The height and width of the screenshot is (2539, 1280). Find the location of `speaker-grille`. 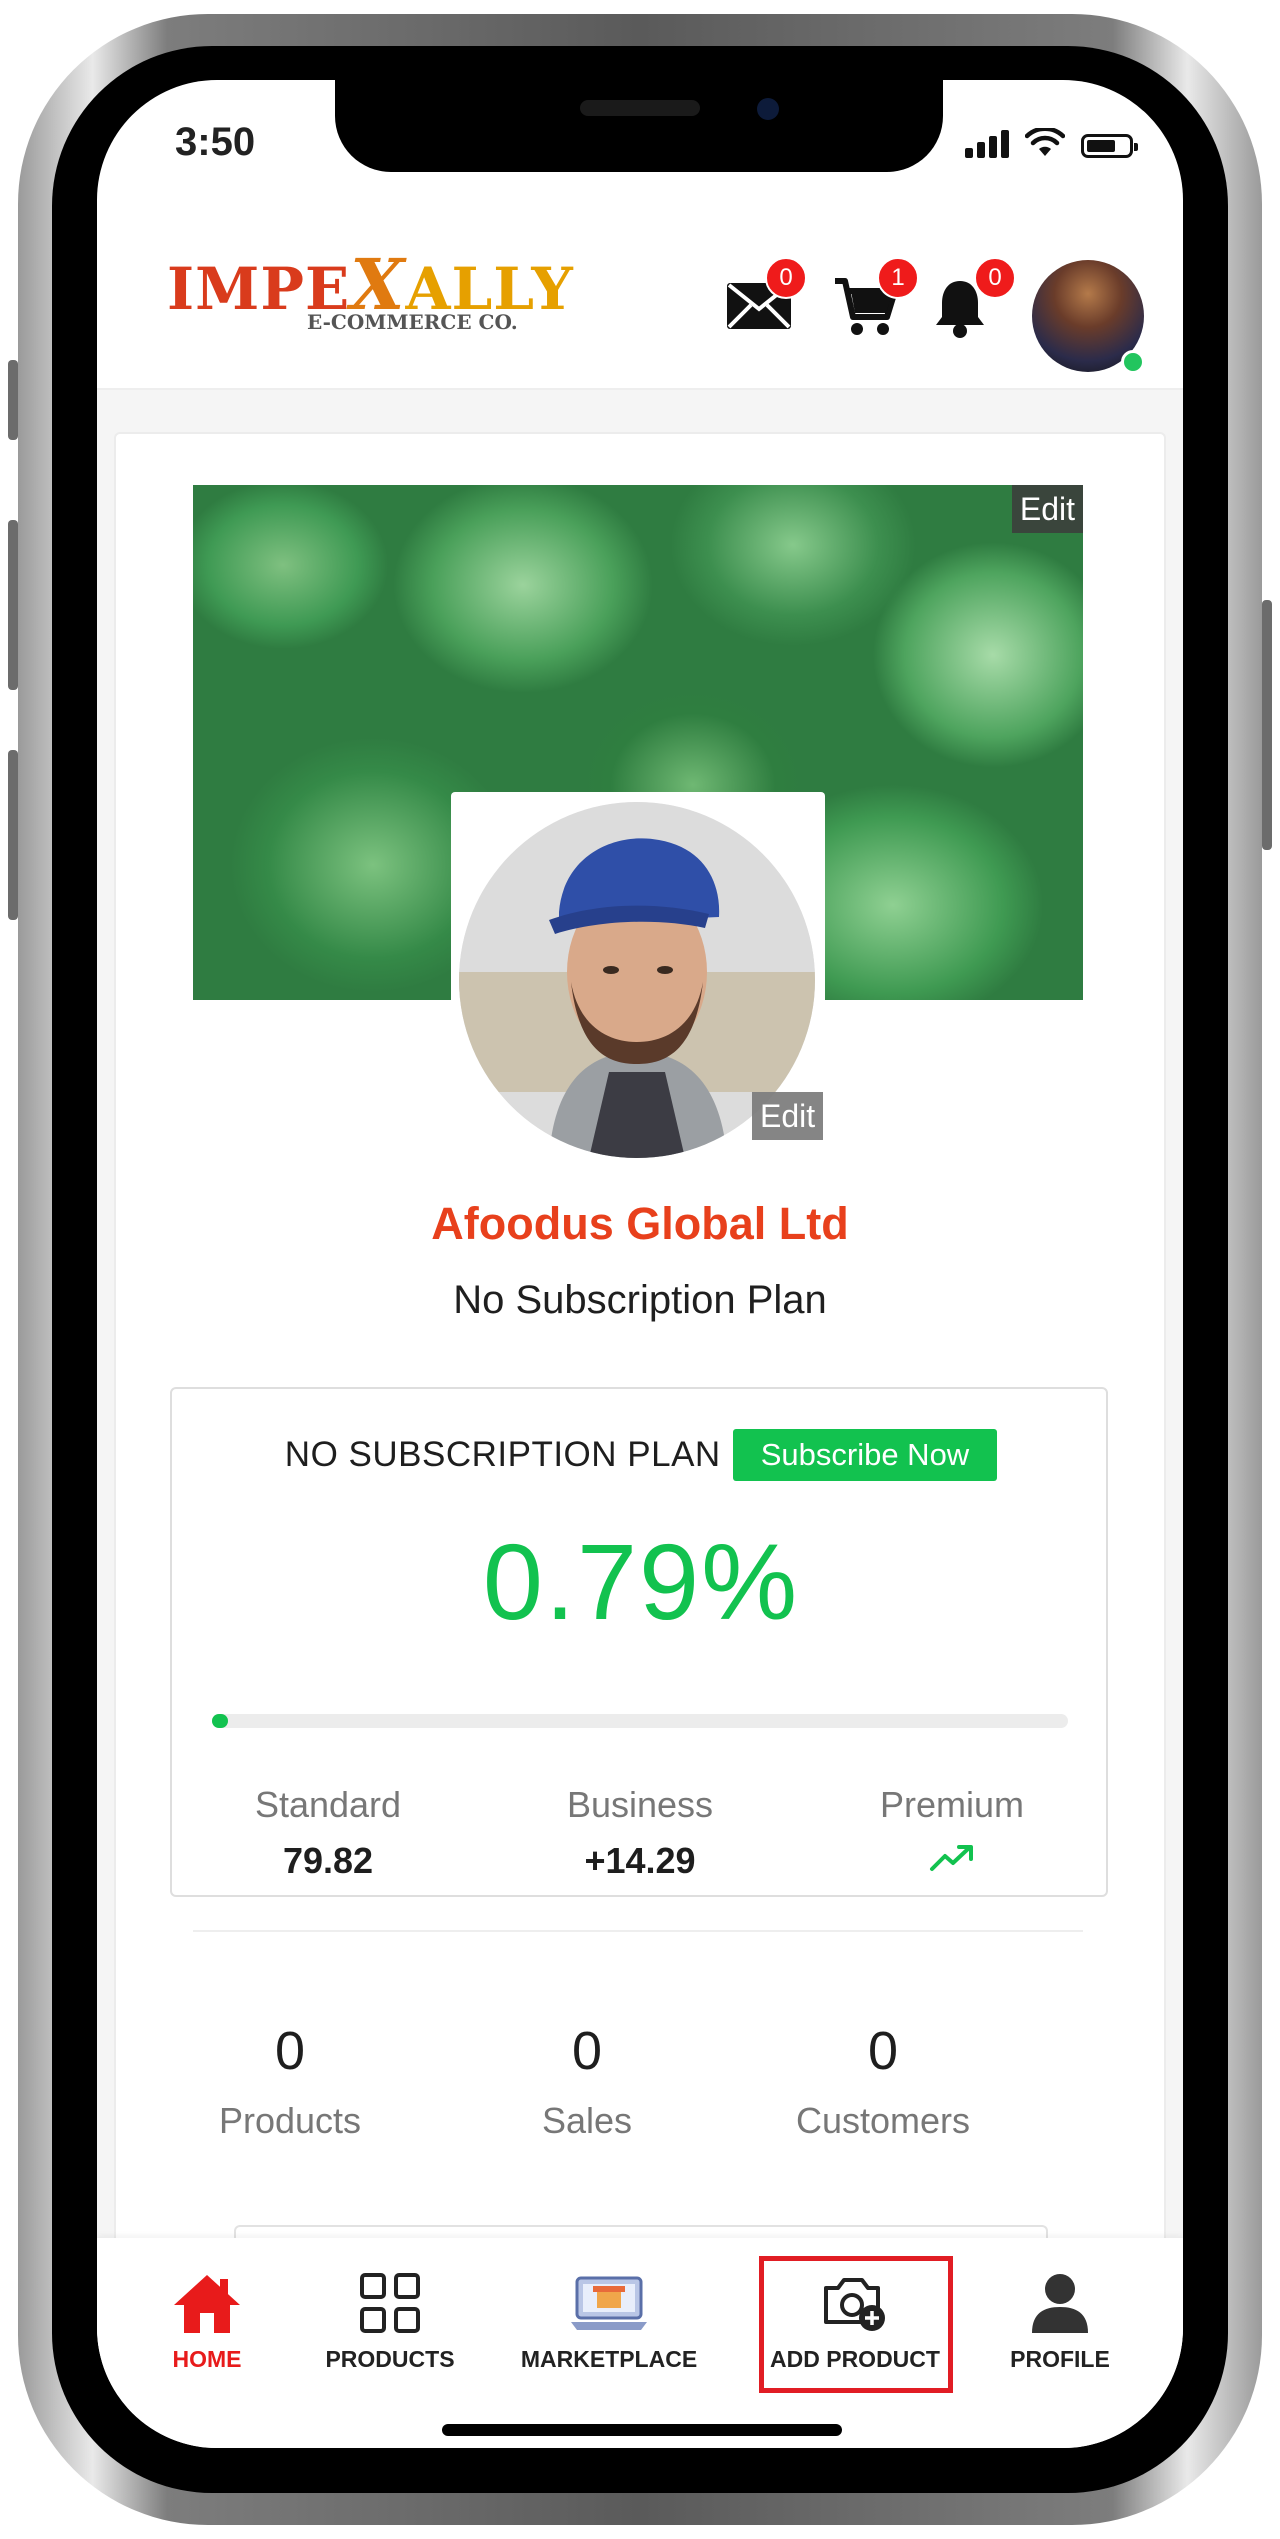

speaker-grille is located at coordinates (640, 108).